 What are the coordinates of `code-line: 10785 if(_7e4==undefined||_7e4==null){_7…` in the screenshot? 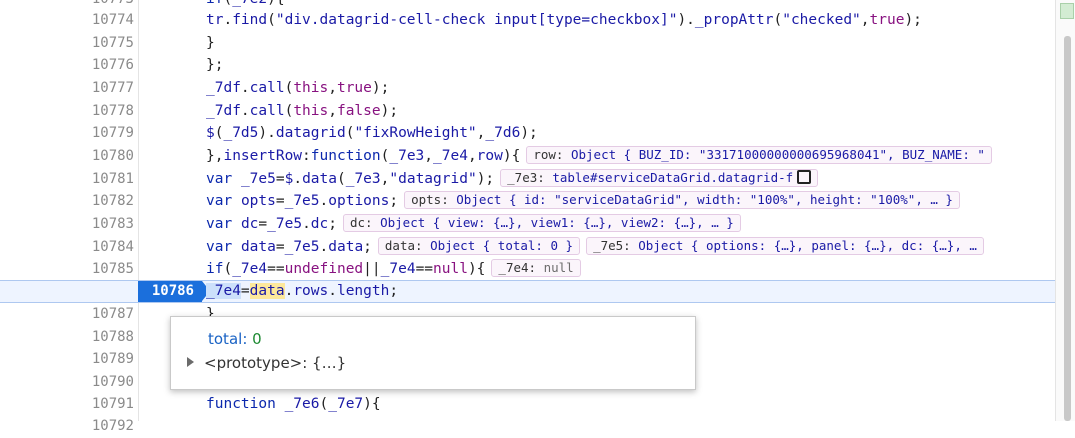 It's located at (527, 269).